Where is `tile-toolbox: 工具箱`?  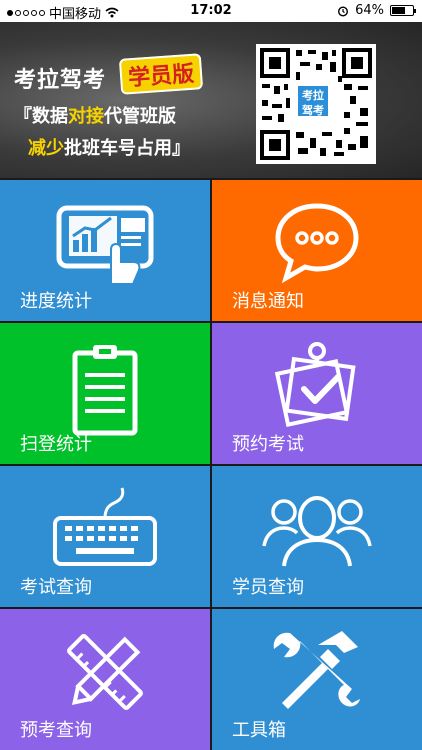
tile-toolbox: 工具箱 is located at coordinates (317, 679).